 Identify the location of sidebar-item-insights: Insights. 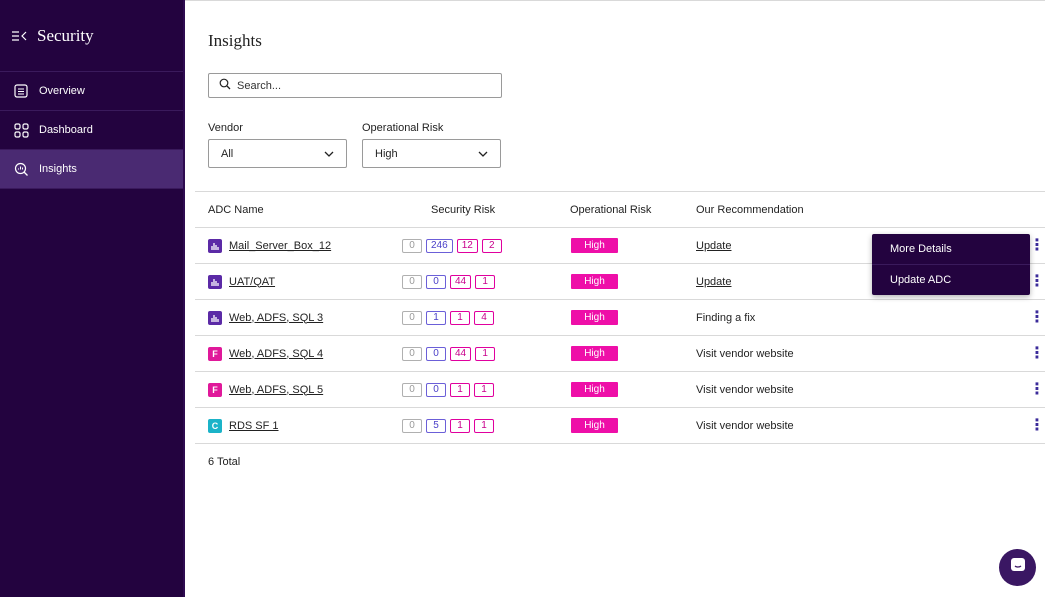
(91, 169).